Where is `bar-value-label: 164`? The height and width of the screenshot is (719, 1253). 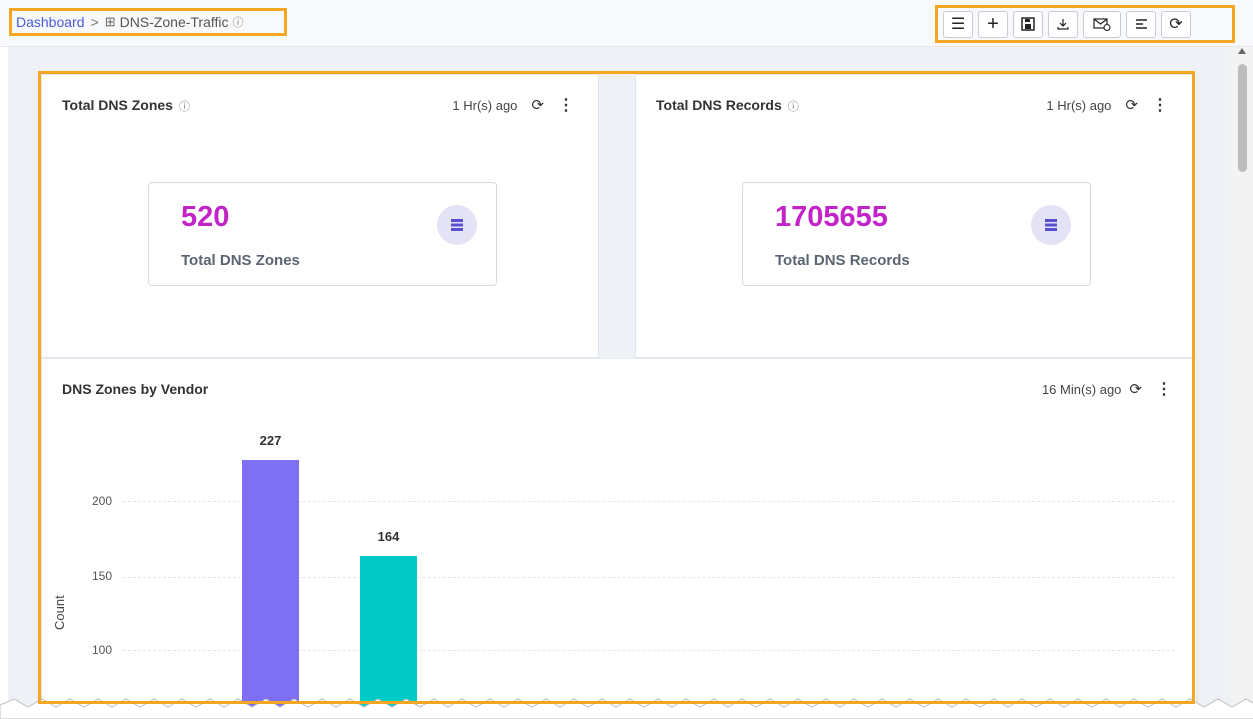
bar-value-label: 164 is located at coordinates (388, 536).